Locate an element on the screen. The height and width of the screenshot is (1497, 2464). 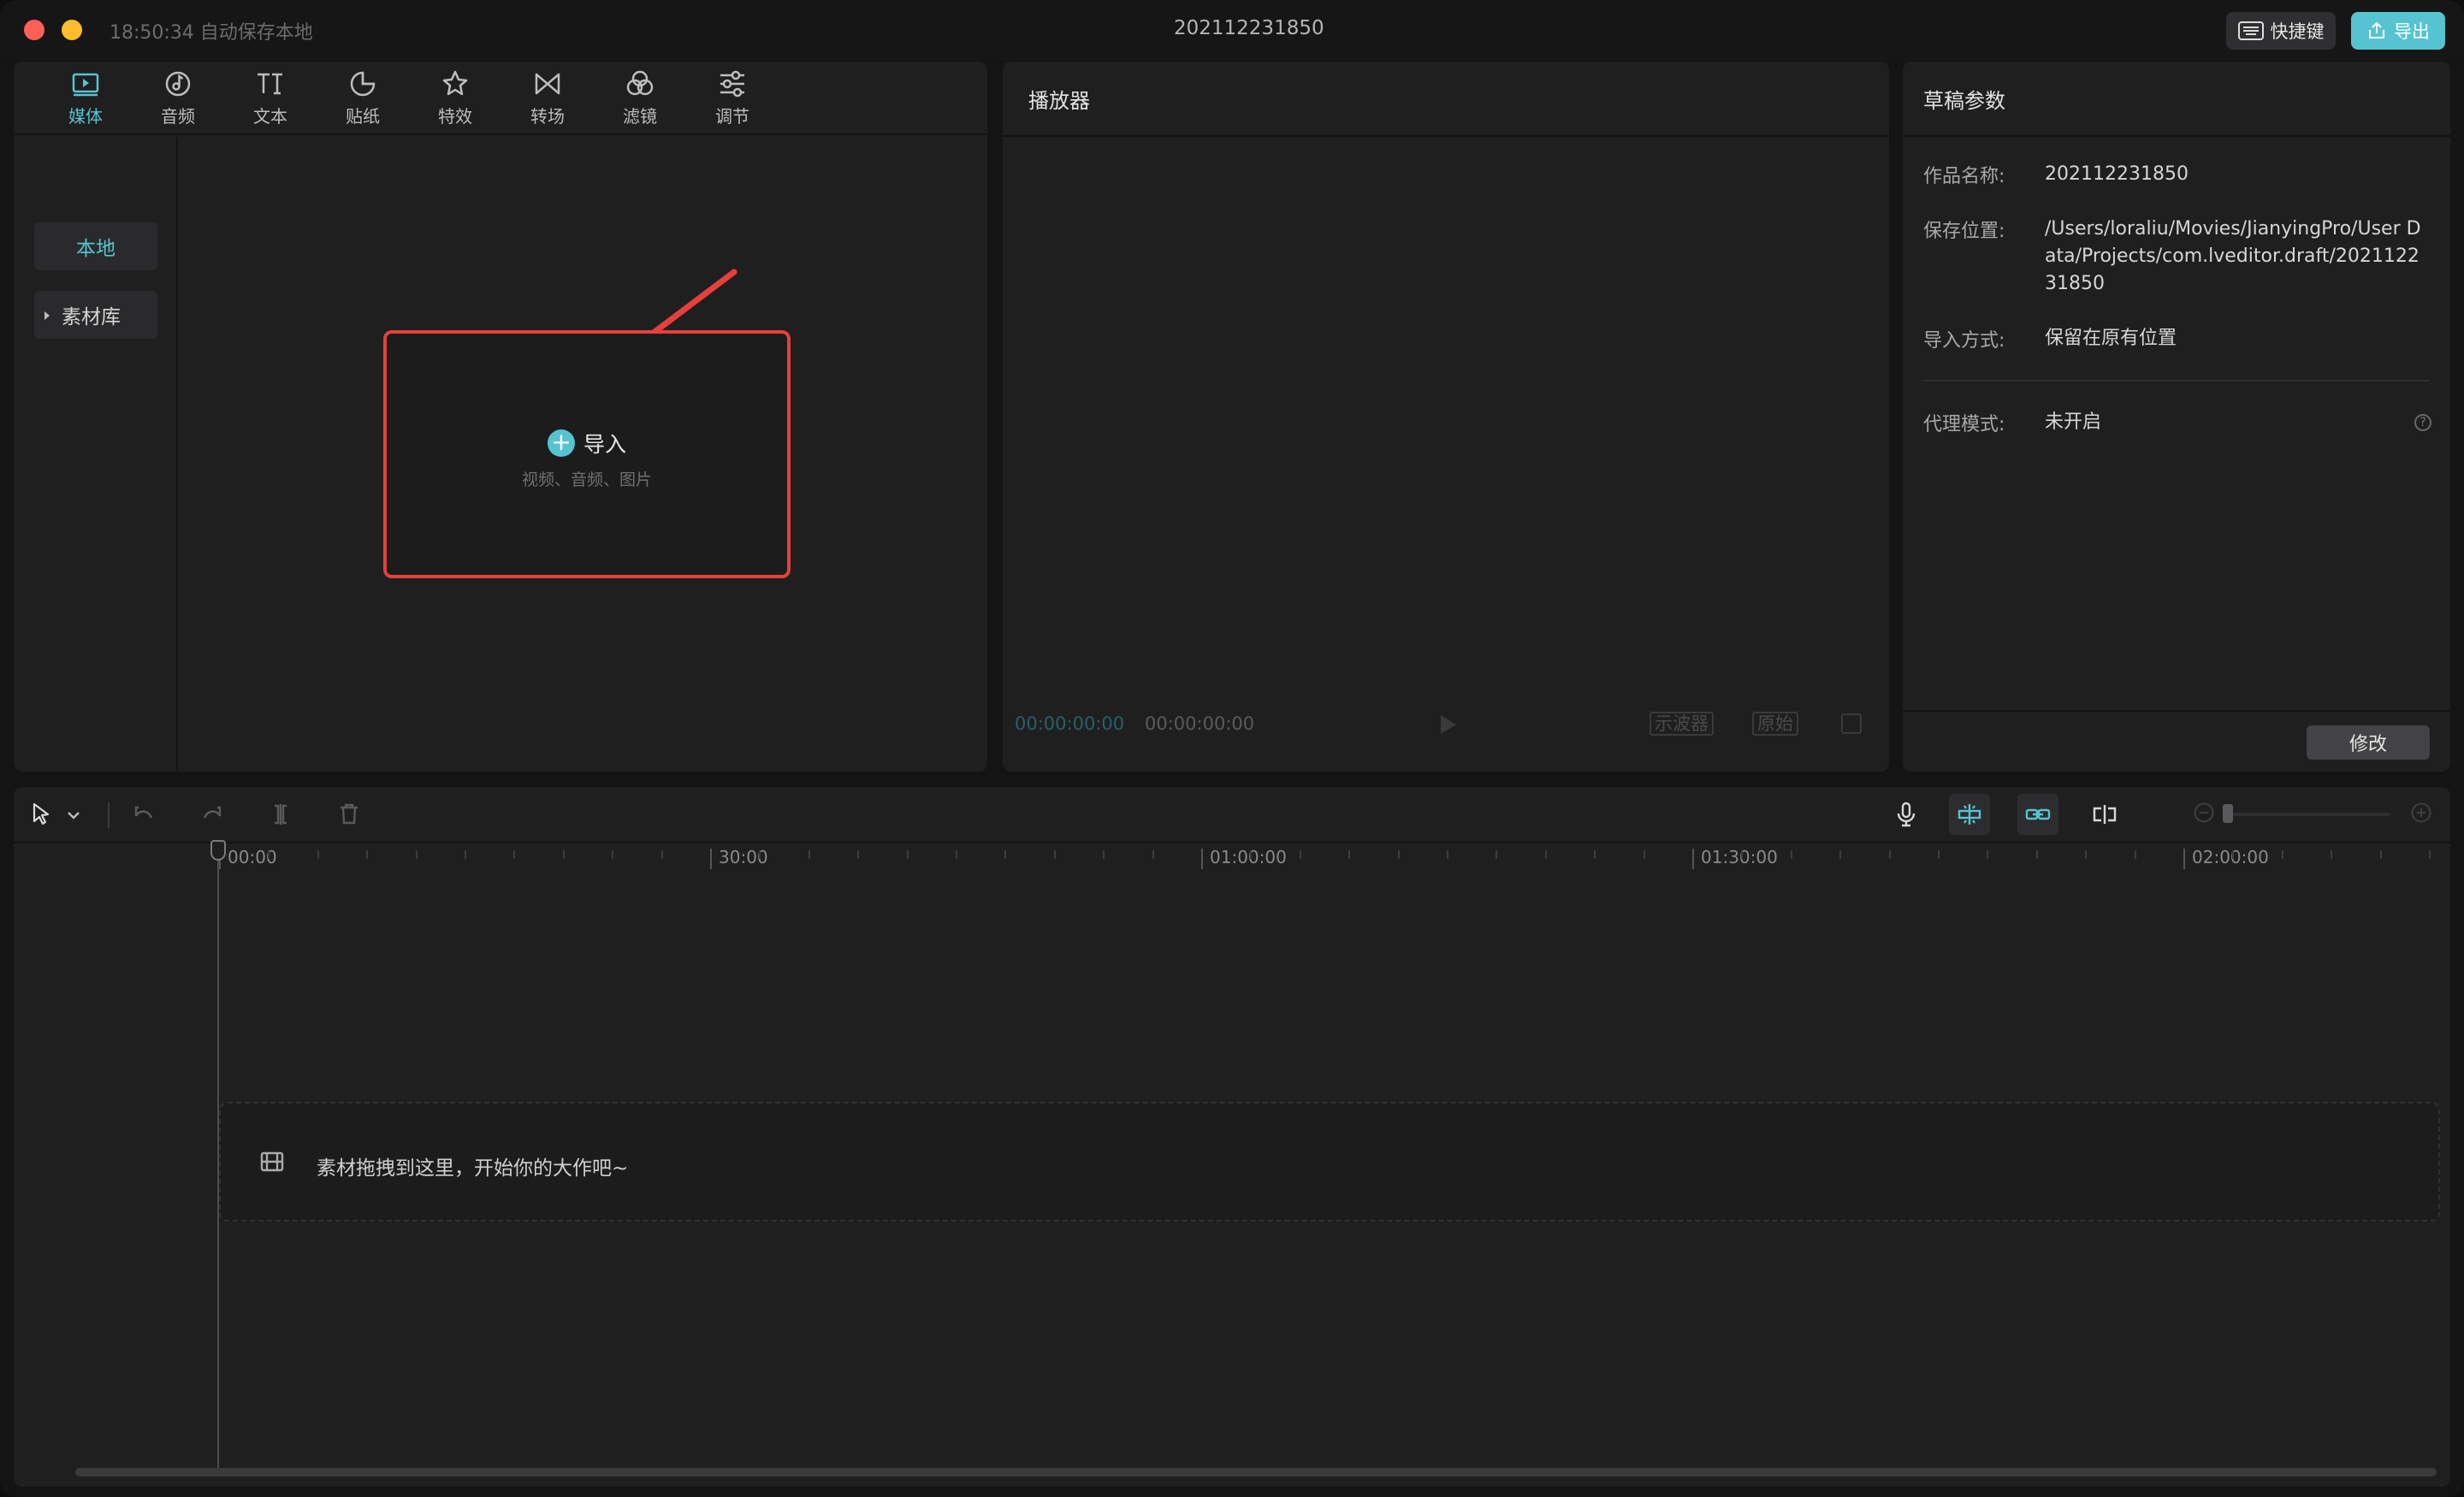
play-icon is located at coordinates (1448, 724).